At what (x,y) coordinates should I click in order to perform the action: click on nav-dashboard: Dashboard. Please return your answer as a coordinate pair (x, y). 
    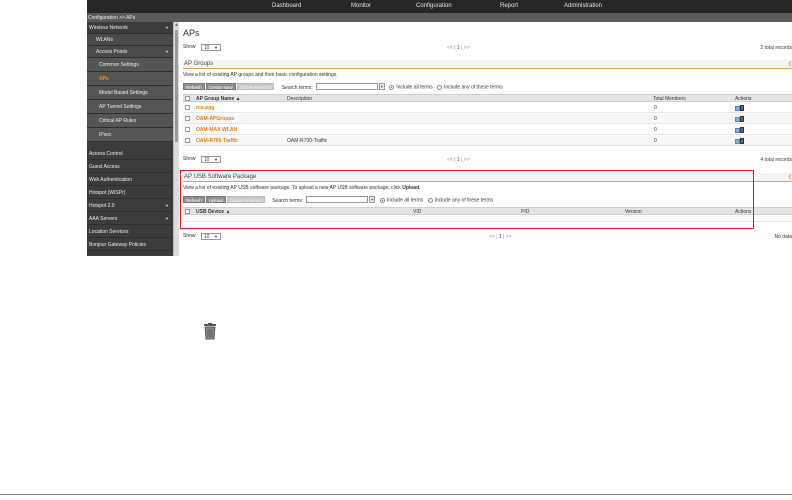
    Looking at the image, I should click on (286, 6).